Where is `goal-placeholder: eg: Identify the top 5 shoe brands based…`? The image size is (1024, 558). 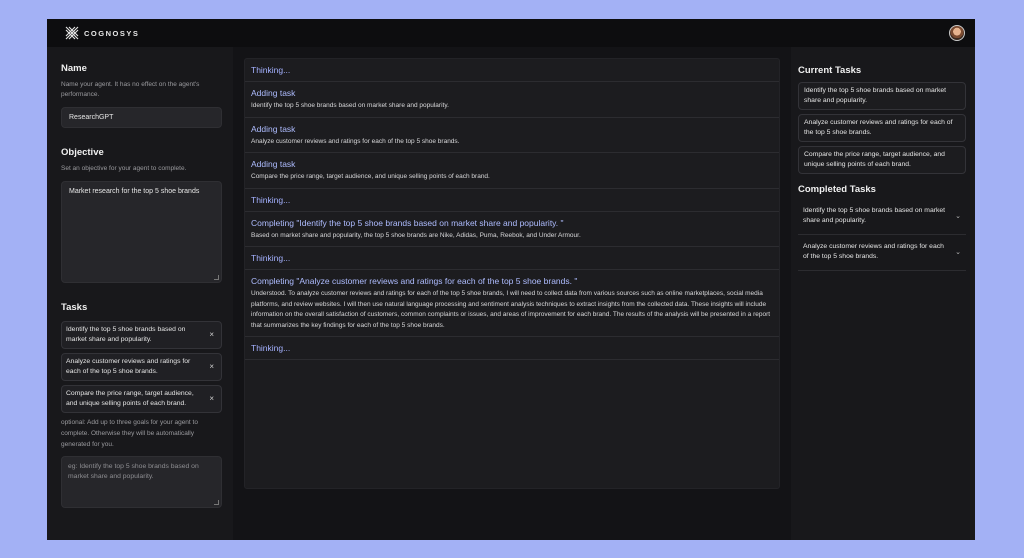 goal-placeholder: eg: Identify the top 5 shoe brands based… is located at coordinates (133, 471).